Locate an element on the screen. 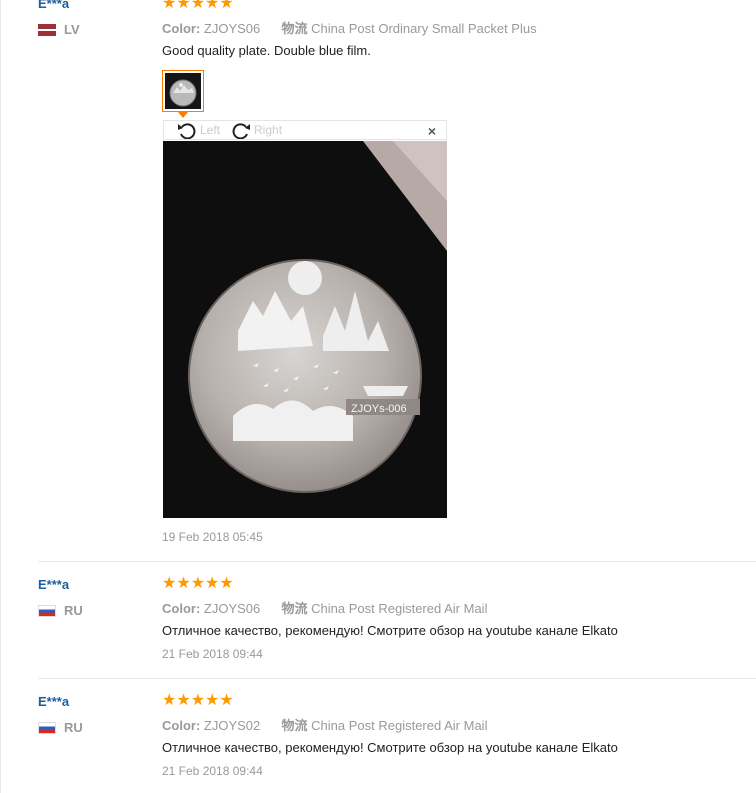 Image resolution: width=756 pixels, height=793 pixels. rotate-right-icon is located at coordinates (241, 131).